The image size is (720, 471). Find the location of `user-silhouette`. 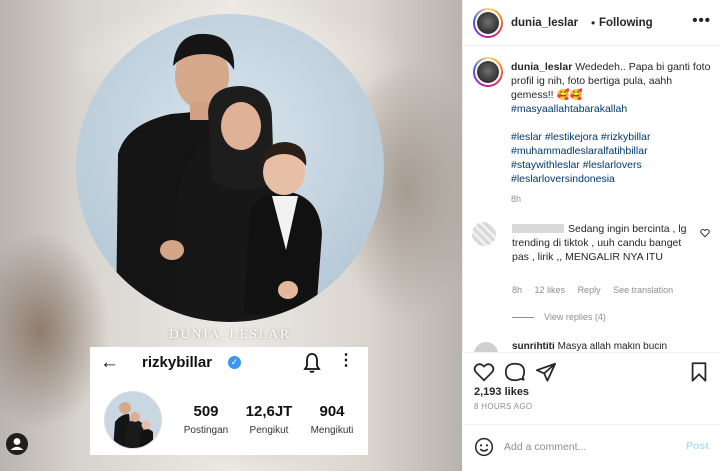

user-silhouette is located at coordinates (17, 444).